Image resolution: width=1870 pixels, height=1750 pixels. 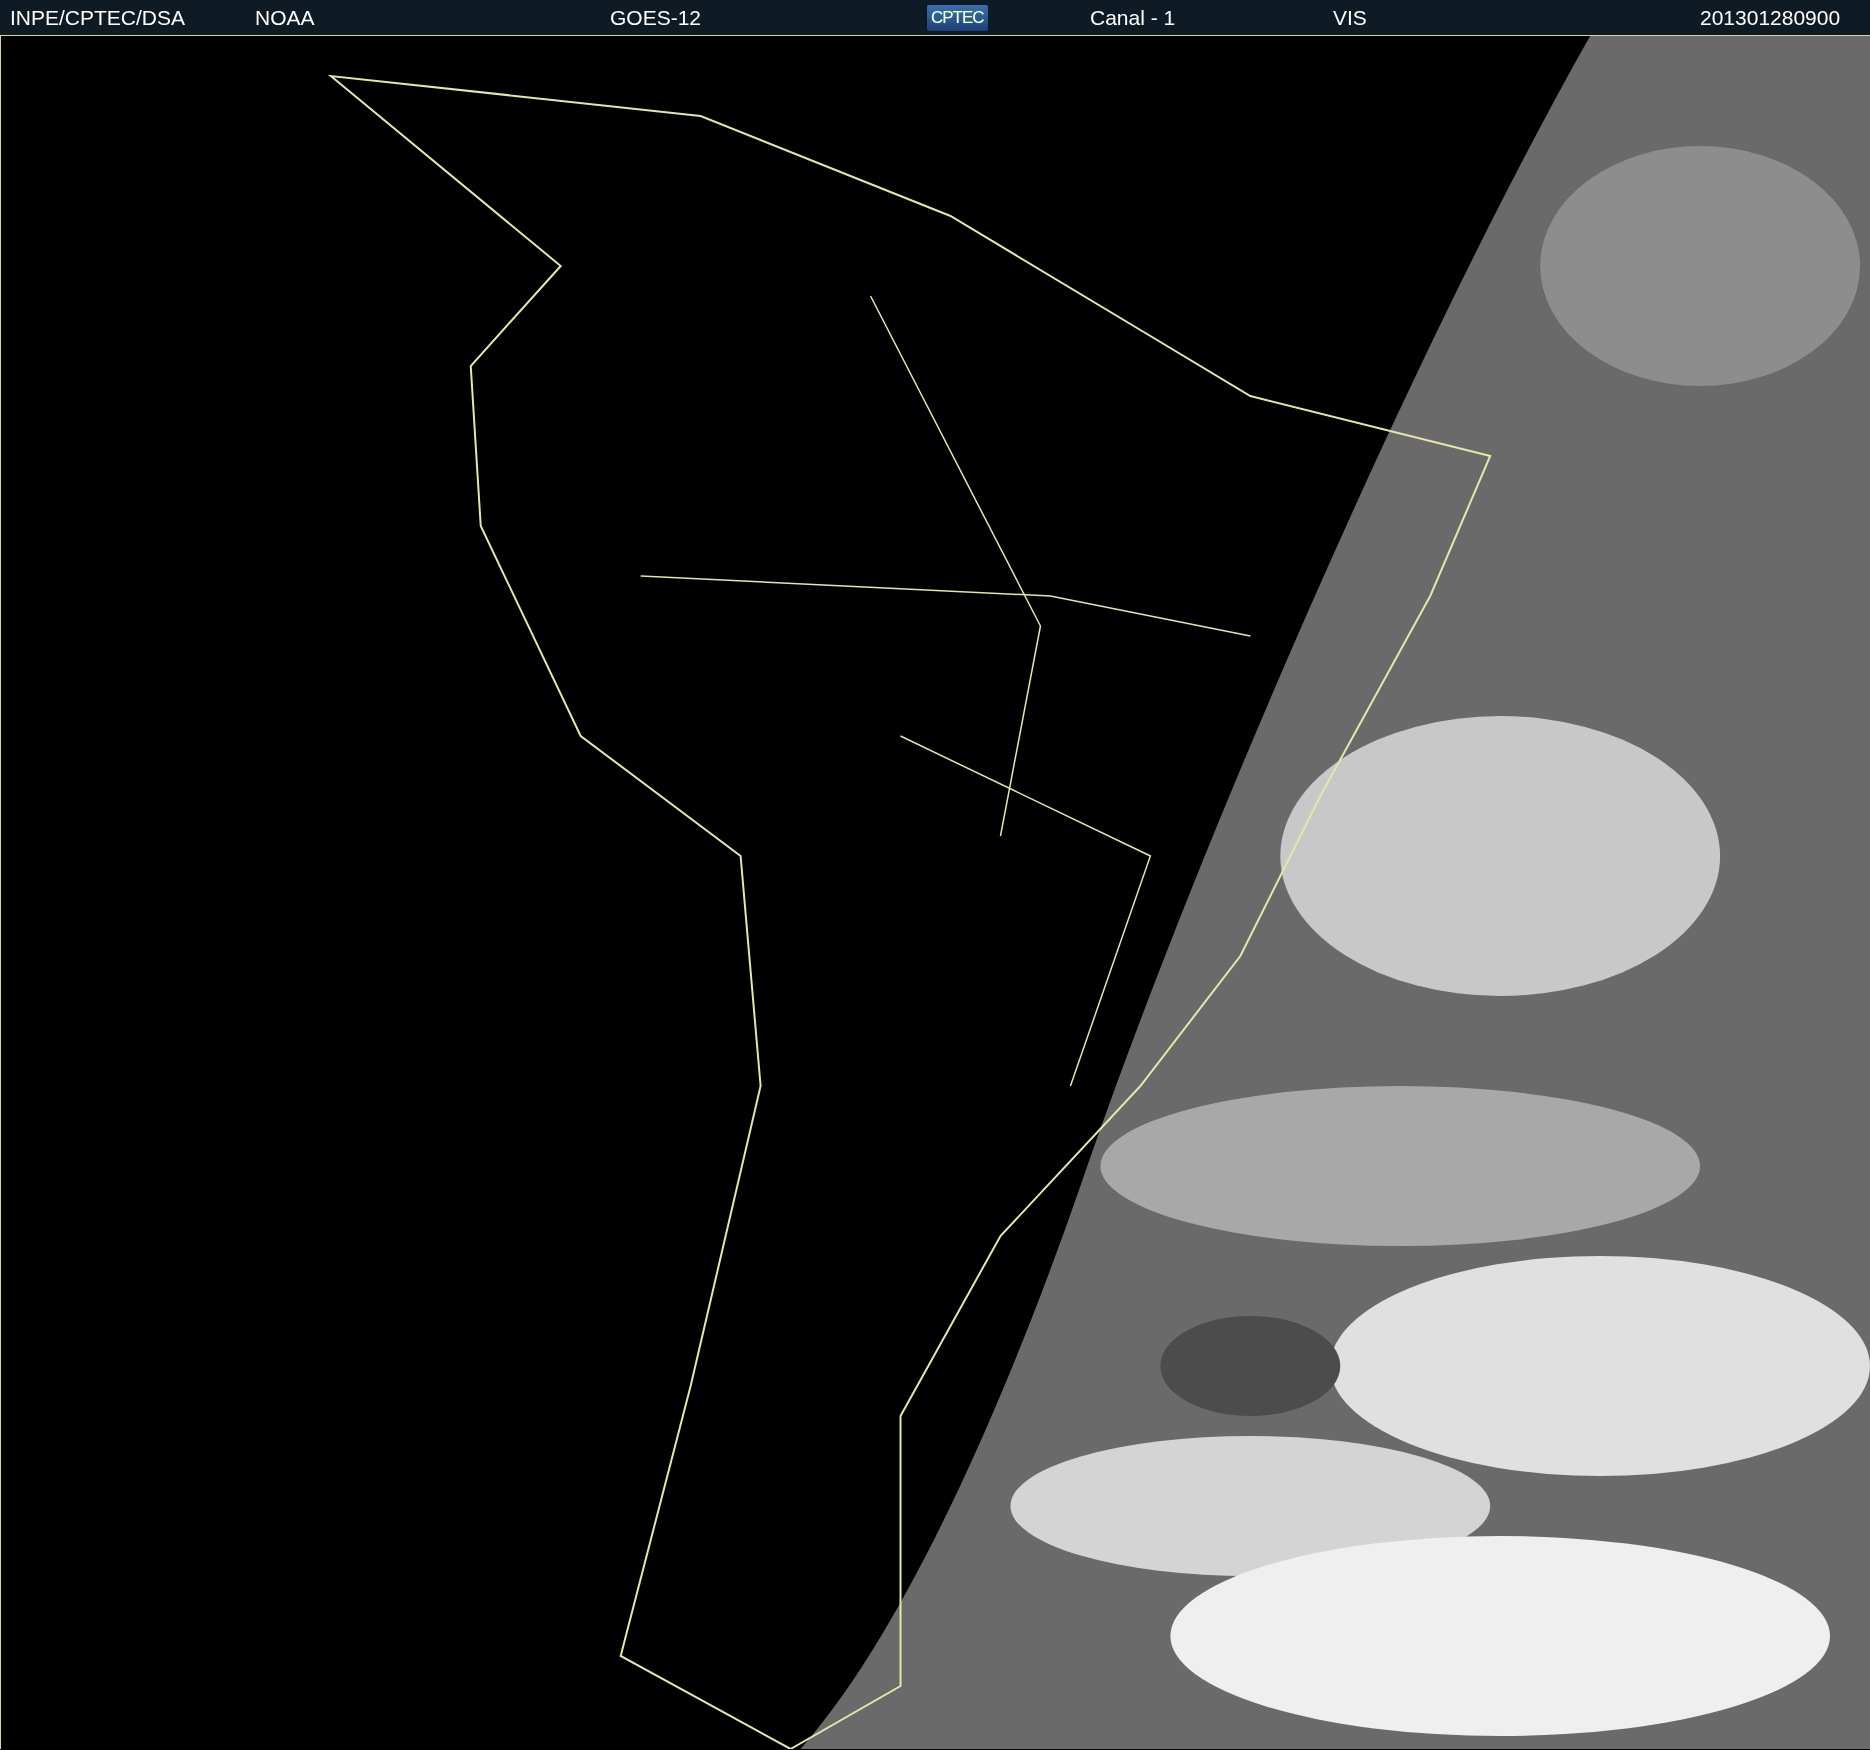 I want to click on logo: CPTEC, so click(x=957, y=17).